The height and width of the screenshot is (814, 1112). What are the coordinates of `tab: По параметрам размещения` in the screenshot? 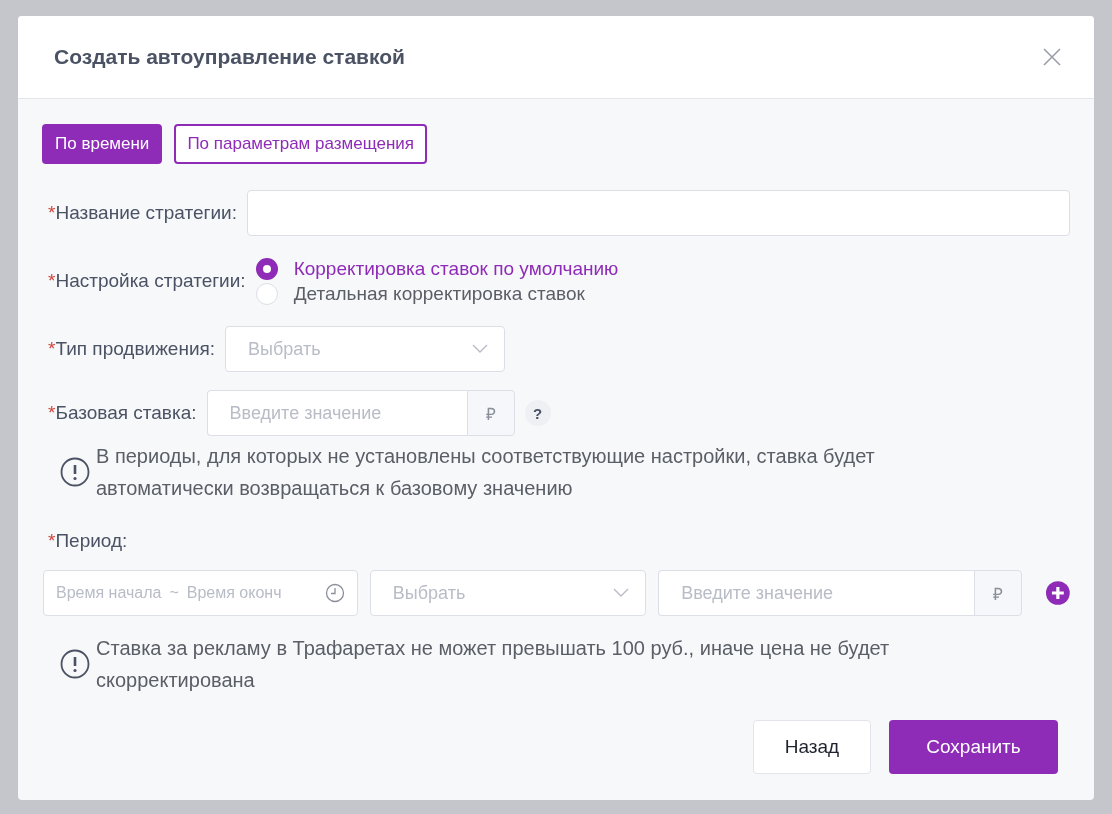 It's located at (301, 144).